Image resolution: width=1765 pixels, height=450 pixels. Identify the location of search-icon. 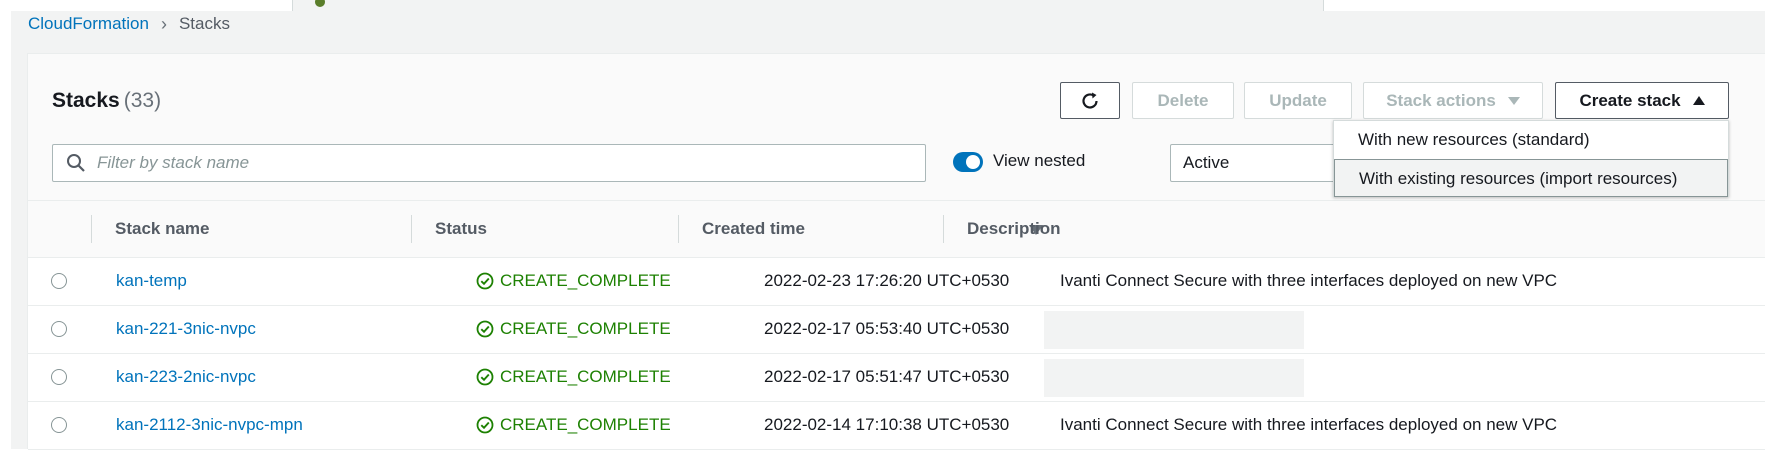
(76, 163).